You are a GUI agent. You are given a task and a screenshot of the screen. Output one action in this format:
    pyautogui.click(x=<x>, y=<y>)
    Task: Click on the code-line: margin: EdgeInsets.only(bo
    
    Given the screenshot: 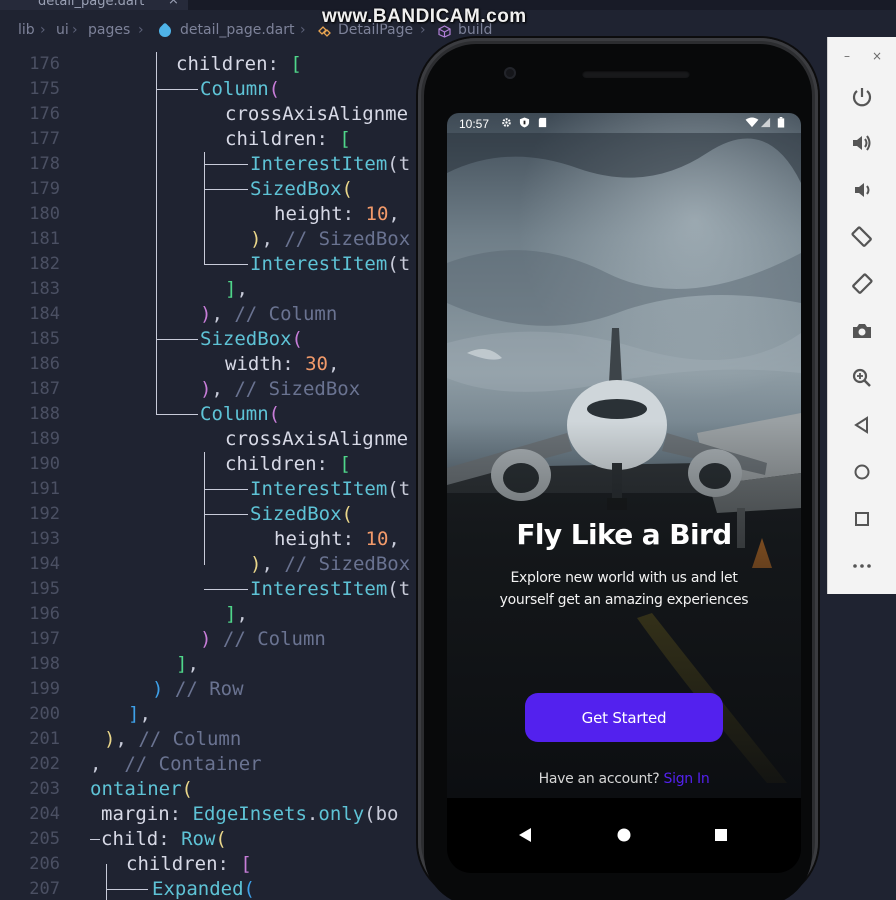 What is the action you would take?
    pyautogui.click(x=250, y=814)
    